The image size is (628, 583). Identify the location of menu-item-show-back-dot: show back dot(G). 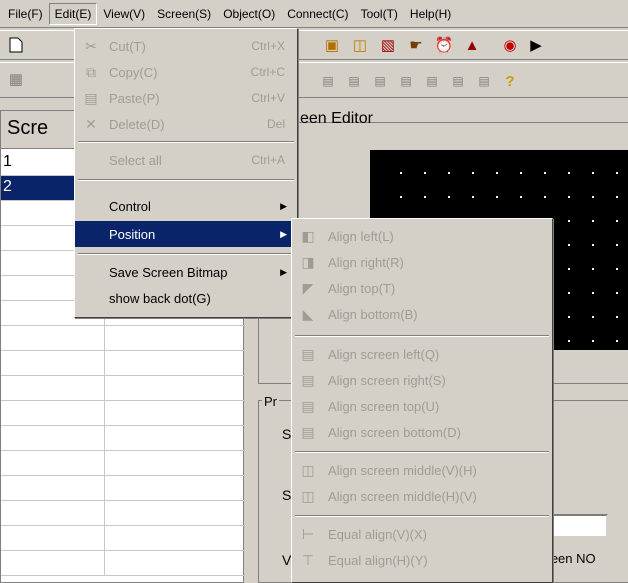
(186, 298).